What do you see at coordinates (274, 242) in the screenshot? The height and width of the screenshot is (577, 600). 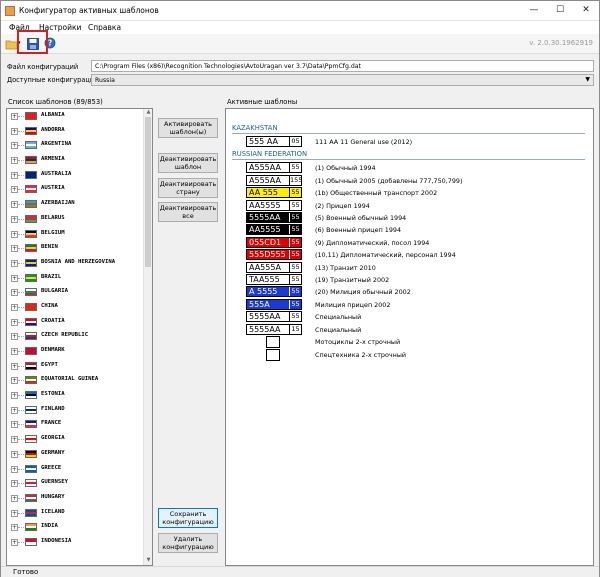 I see `plate-preview: 055CD1 55` at bounding box center [274, 242].